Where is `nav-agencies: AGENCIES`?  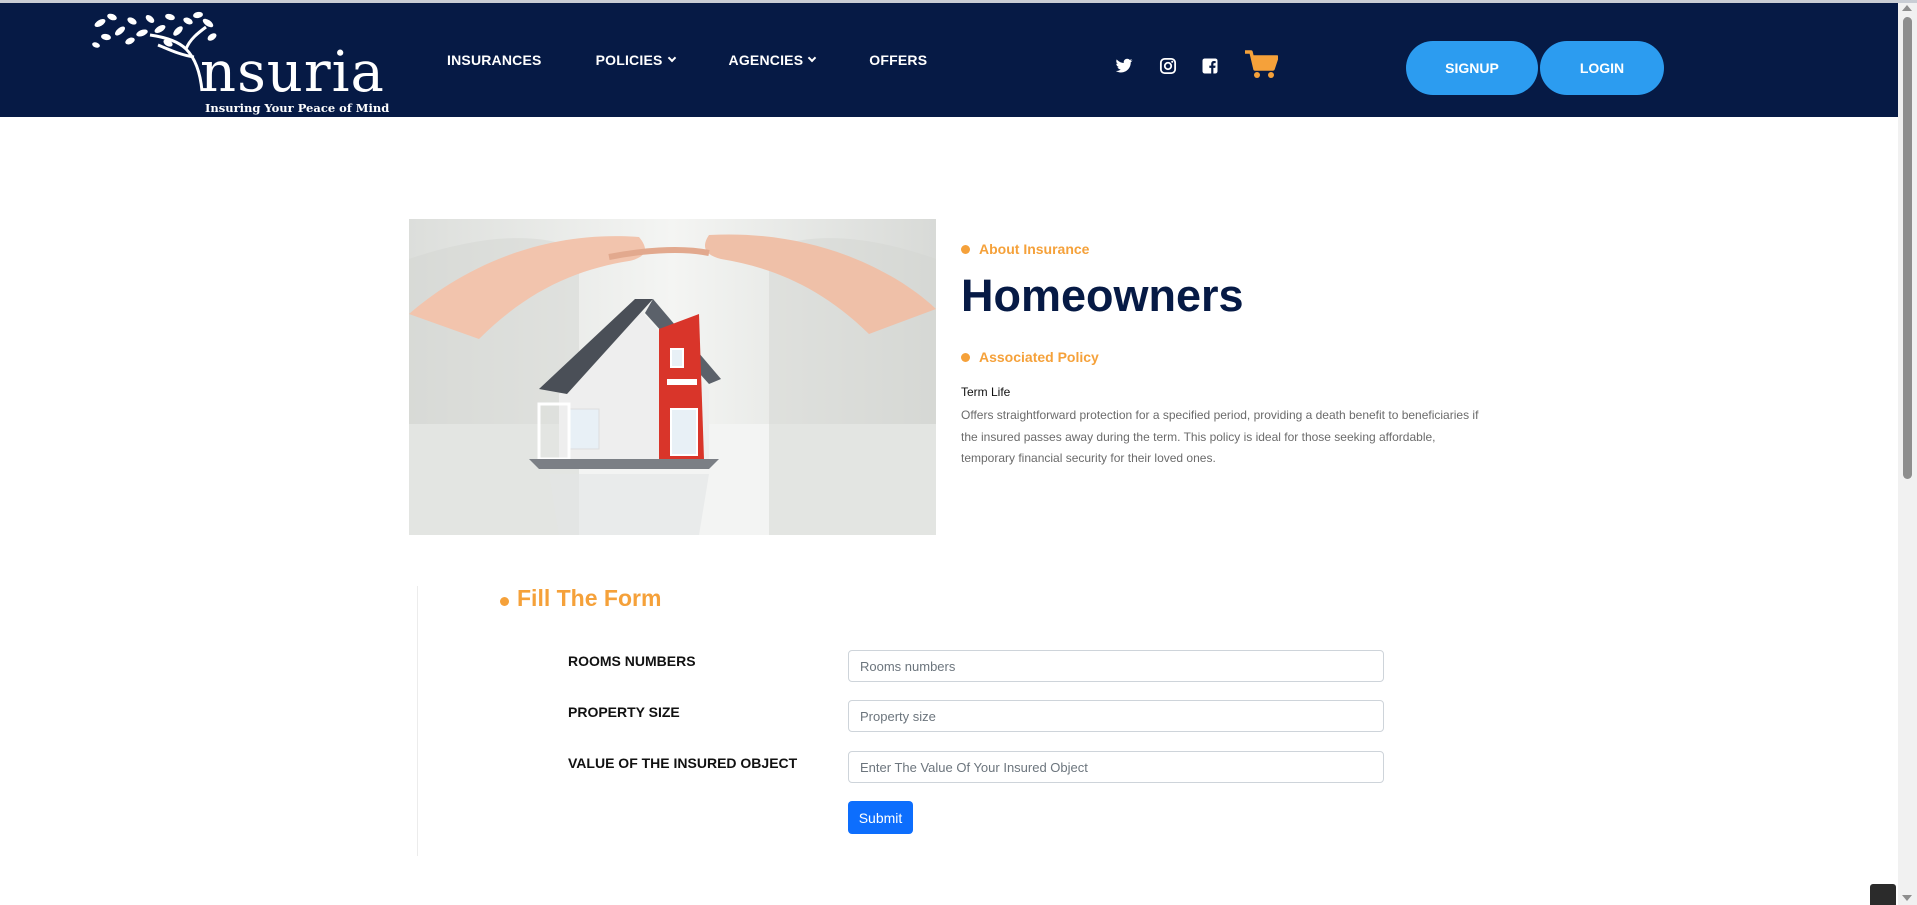 nav-agencies: AGENCIES is located at coordinates (772, 60).